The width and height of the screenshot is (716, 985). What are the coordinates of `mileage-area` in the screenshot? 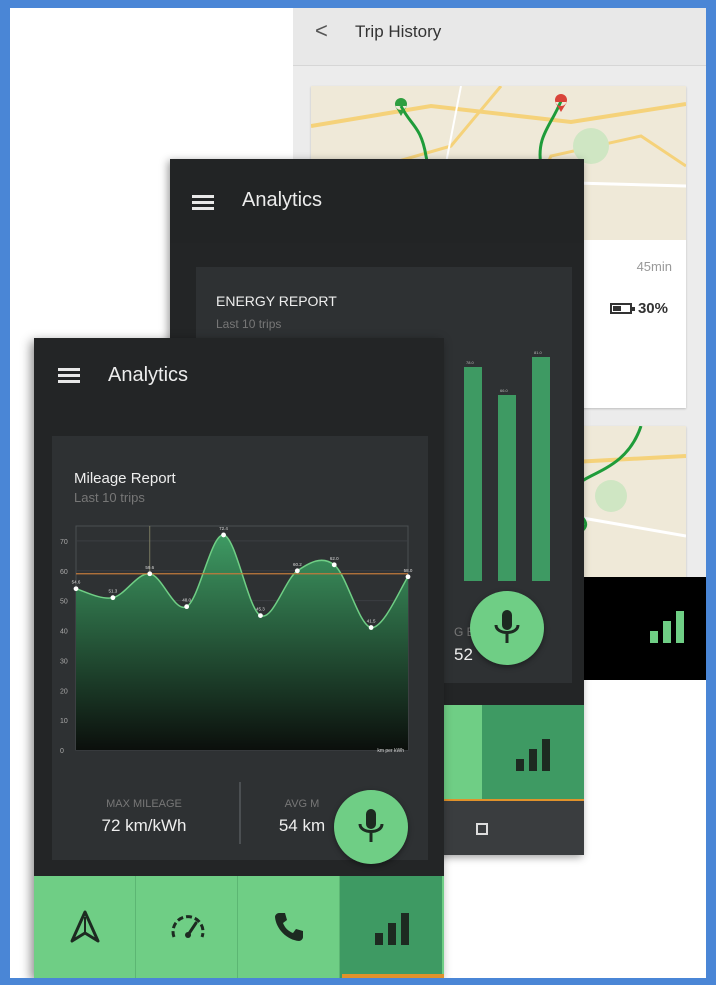 It's located at (242, 642).